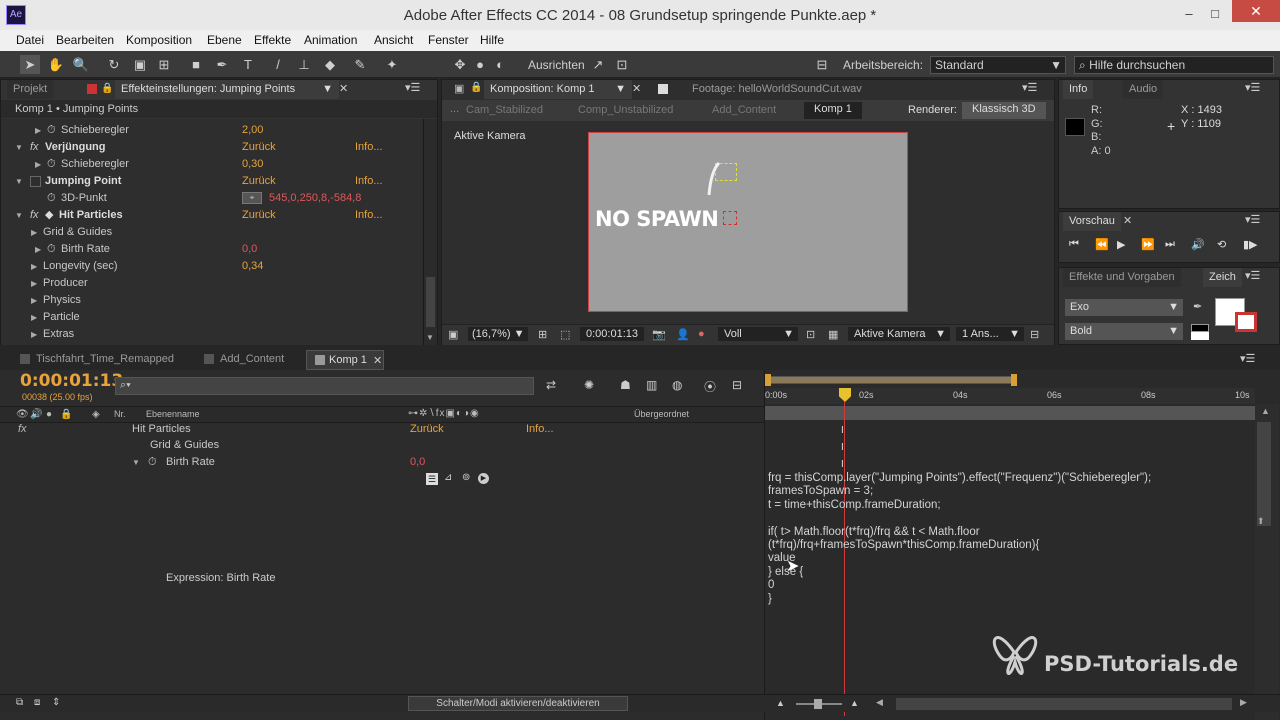 This screenshot has width=1280, height=720. Describe the element at coordinates (744, 110) in the screenshot. I see `crumb-add-content: Add_Content` at that location.